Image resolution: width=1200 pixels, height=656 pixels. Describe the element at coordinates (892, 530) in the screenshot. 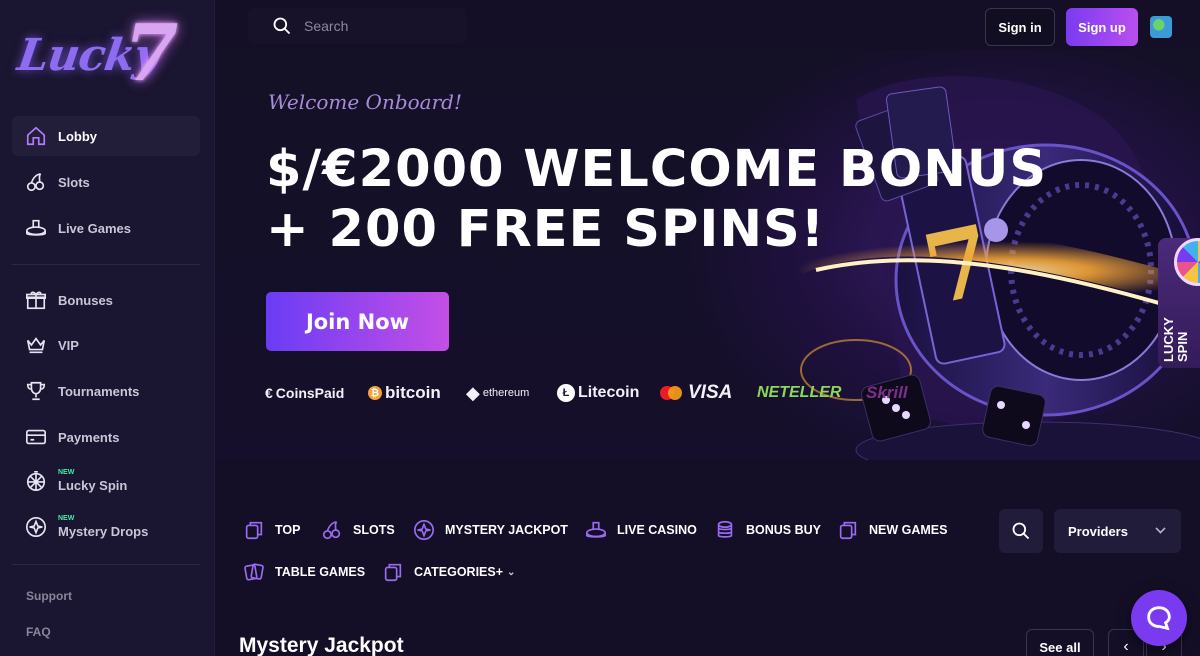

I see `category-new-games: NEW GAMES` at that location.